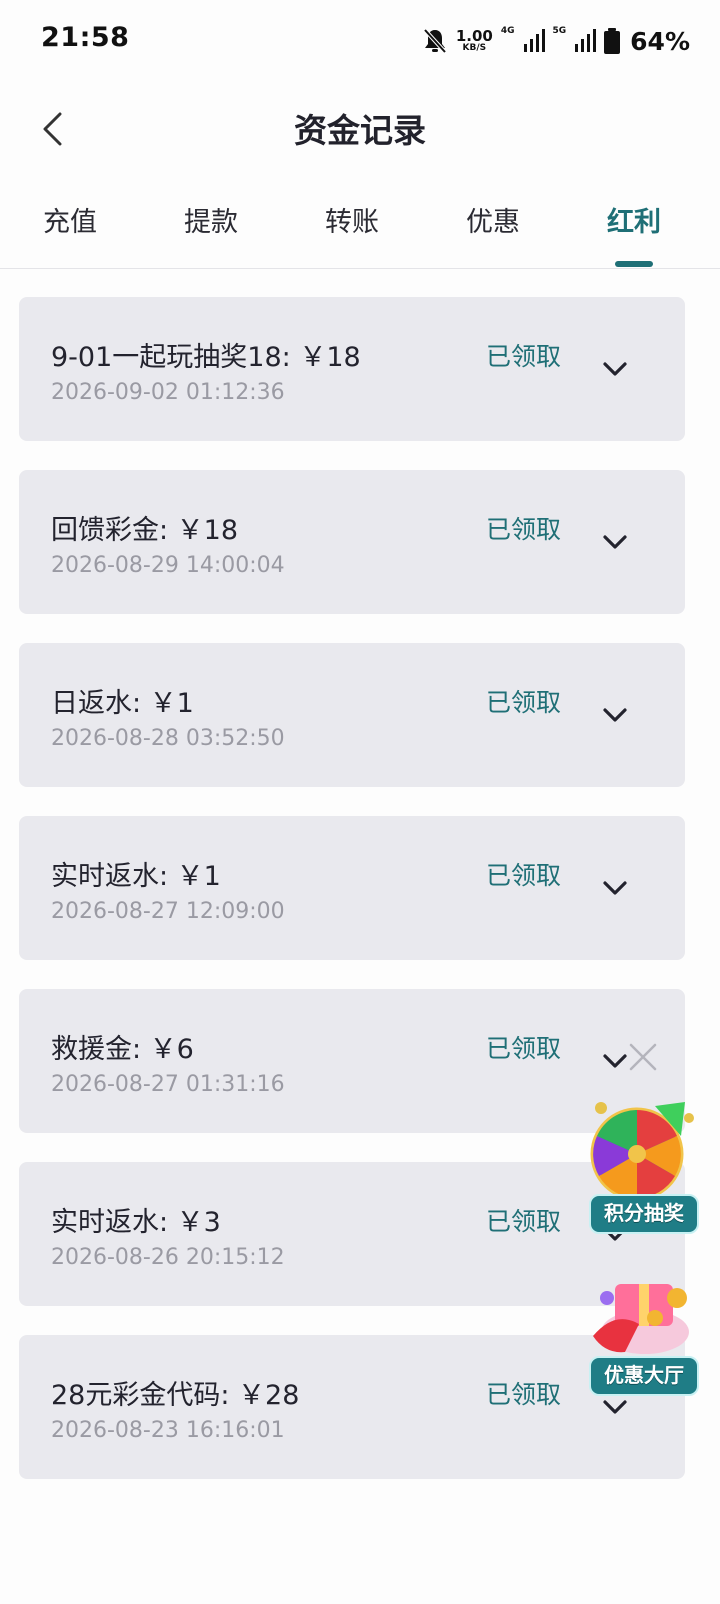 The image size is (720, 1604). I want to click on app-header: 资金记录, so click(360, 129).